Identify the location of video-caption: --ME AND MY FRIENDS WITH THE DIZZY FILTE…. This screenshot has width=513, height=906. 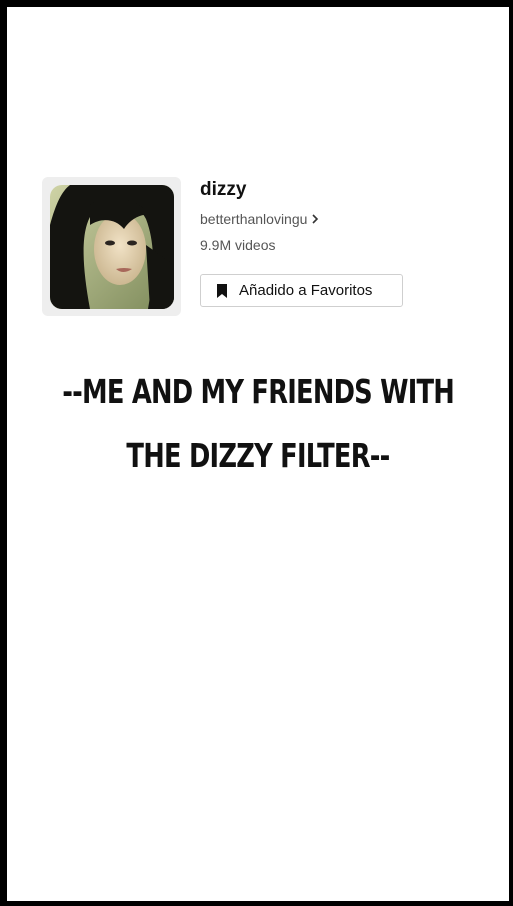
(258, 424).